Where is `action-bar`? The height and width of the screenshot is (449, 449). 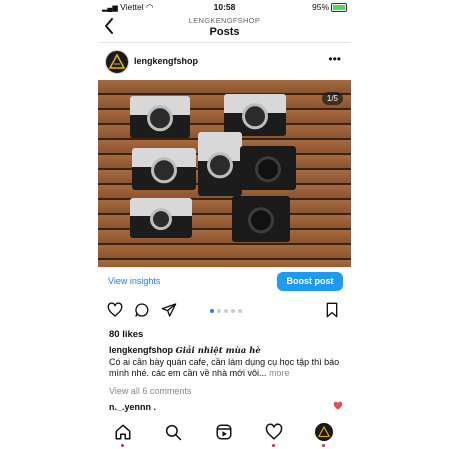
action-bar is located at coordinates (224, 310).